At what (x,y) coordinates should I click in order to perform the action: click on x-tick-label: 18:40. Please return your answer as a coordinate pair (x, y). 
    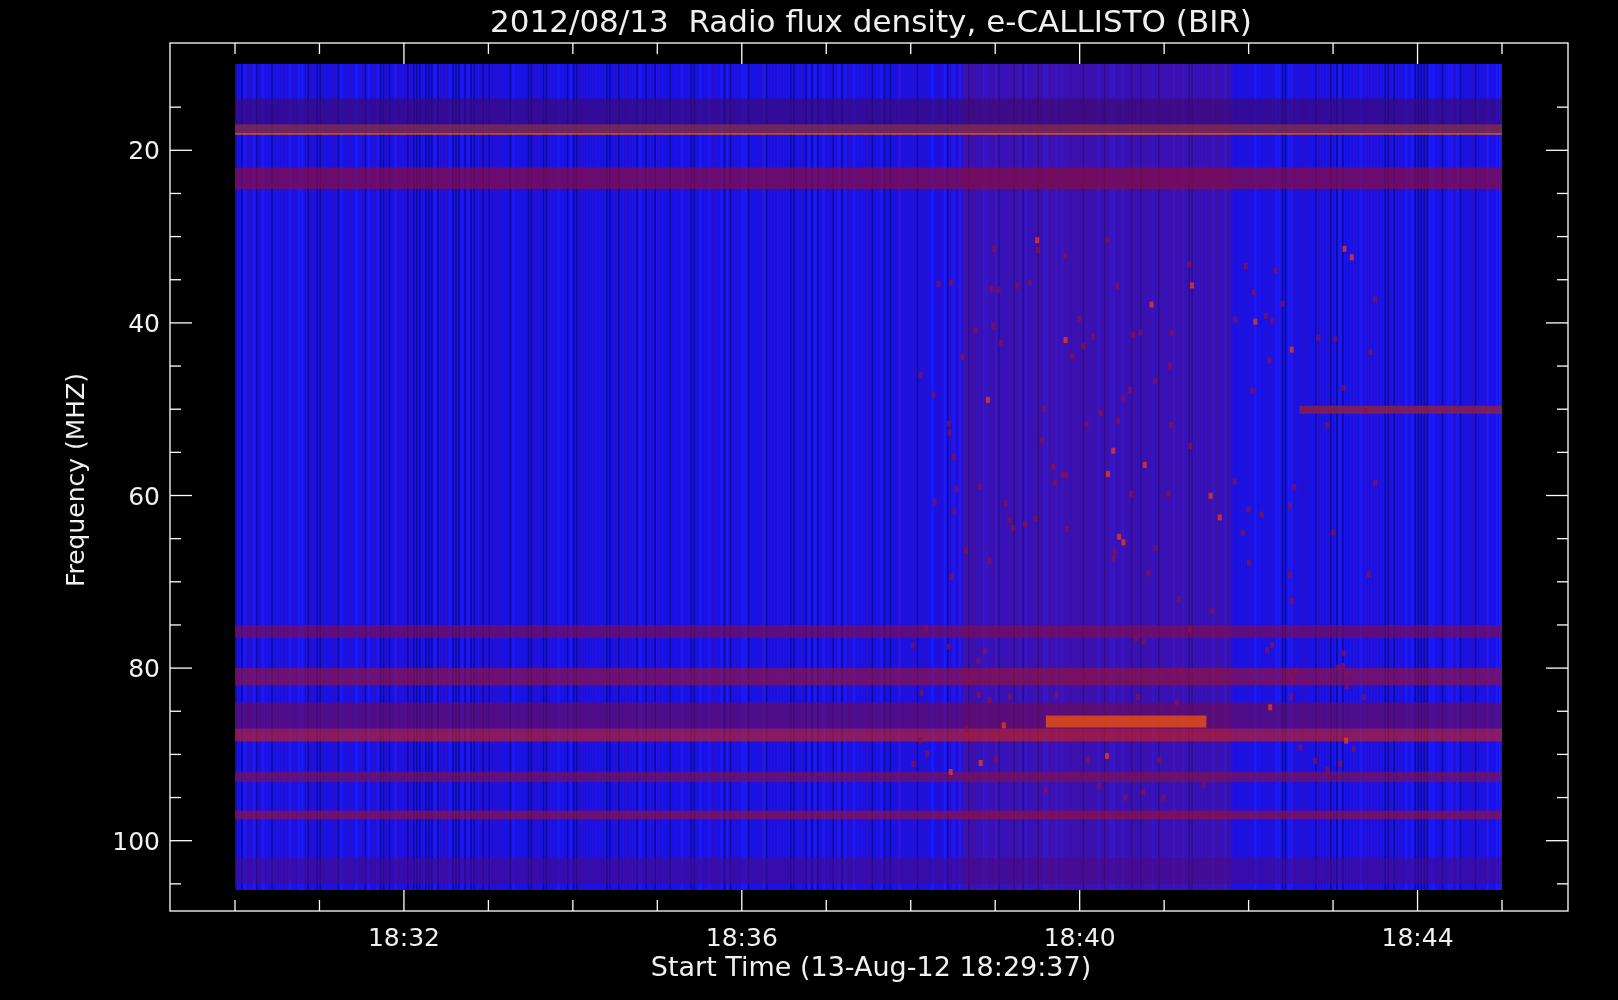
    Looking at the image, I should click on (1079, 937).